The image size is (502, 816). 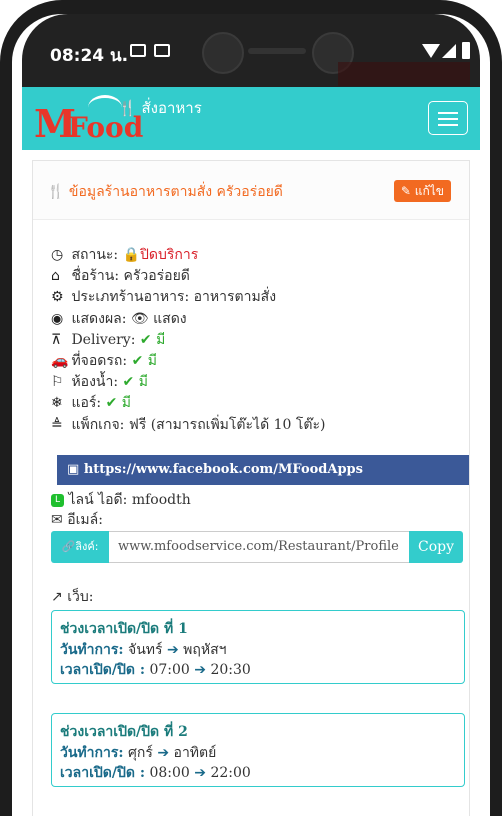 I want to click on status-time: 08:24 น., so click(x=89, y=56).